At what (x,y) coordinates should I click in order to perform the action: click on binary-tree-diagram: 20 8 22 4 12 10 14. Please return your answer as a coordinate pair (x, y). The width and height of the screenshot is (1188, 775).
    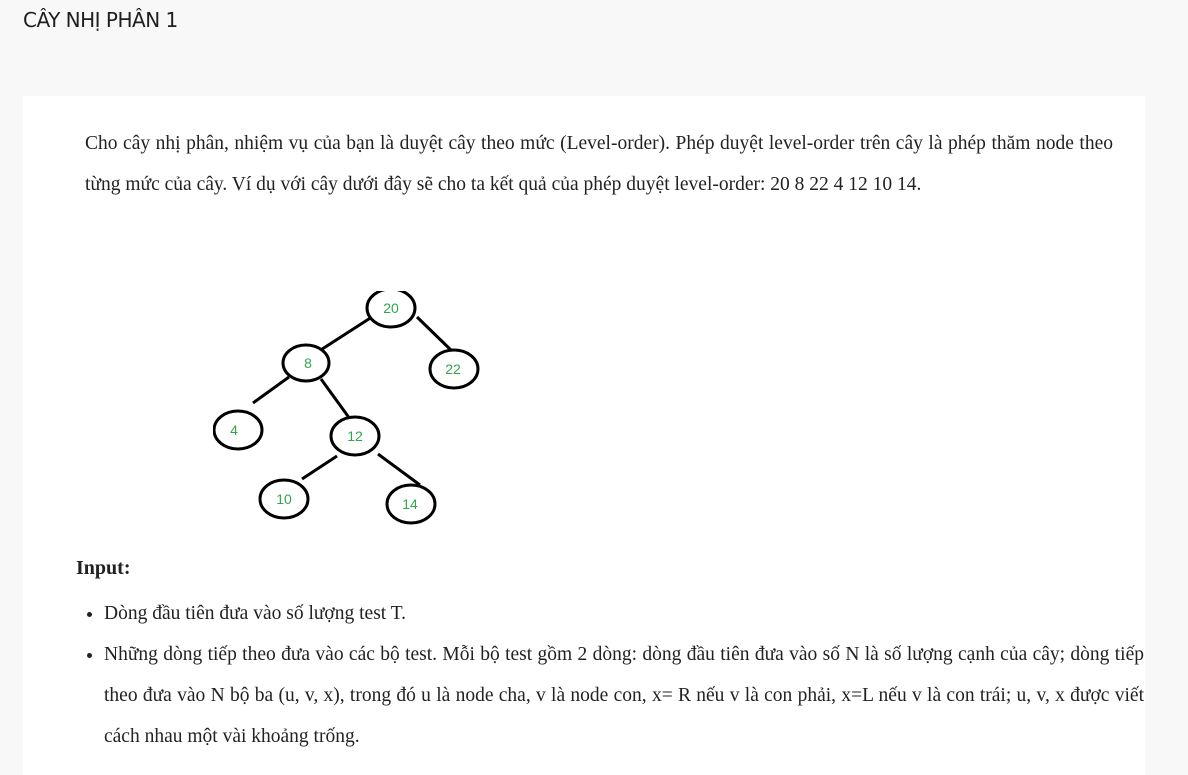
    Looking at the image, I should click on (346, 408).